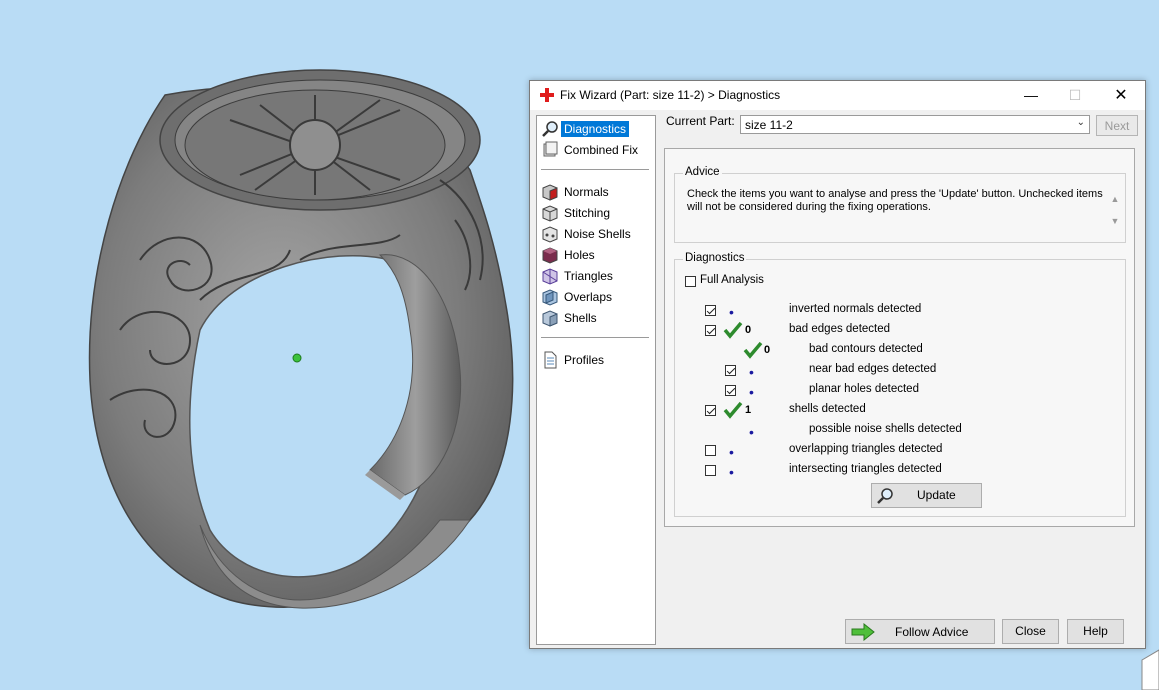 The height and width of the screenshot is (690, 1159). What do you see at coordinates (710, 470) in the screenshot?
I see `intersecting-triangles-checkbox` at bounding box center [710, 470].